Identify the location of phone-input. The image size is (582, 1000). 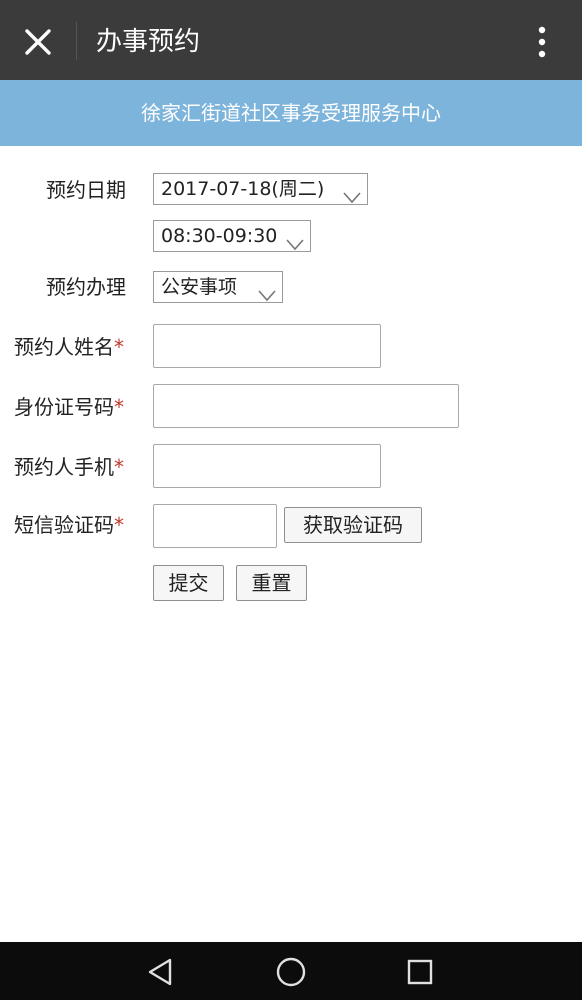
(267, 466).